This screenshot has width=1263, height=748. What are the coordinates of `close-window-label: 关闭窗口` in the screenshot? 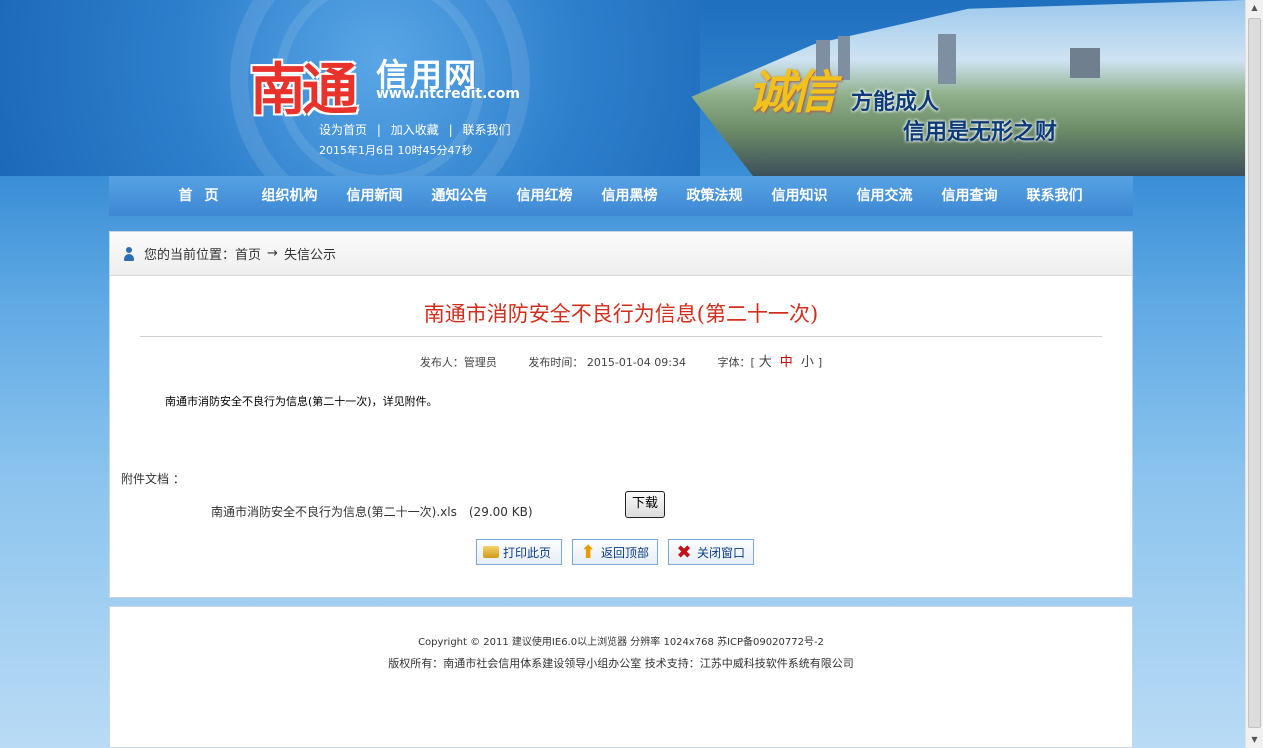 It's located at (721, 552).